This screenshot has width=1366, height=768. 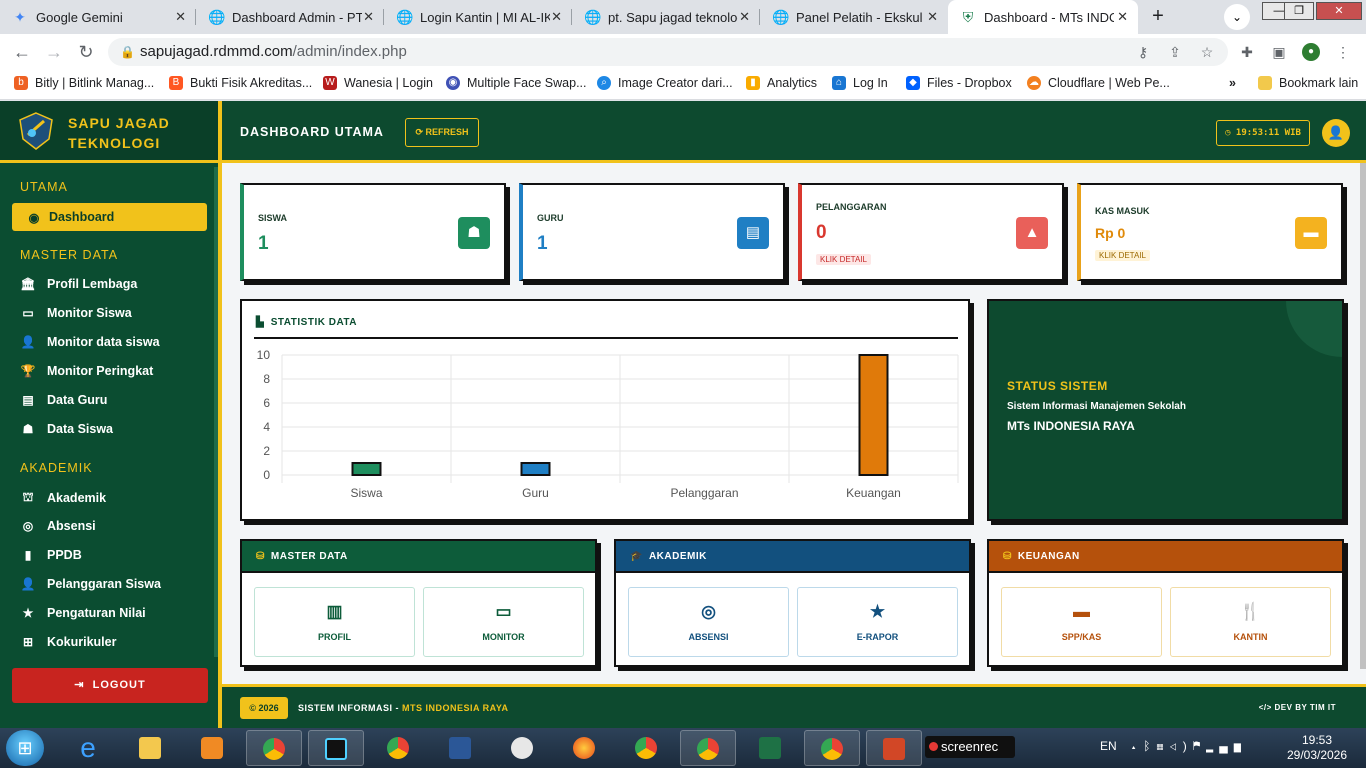 What do you see at coordinates (1188, 746) in the screenshot?
I see `system-tray: ▴ᛒ▦◁)⚑▂▄▆` at bounding box center [1188, 746].